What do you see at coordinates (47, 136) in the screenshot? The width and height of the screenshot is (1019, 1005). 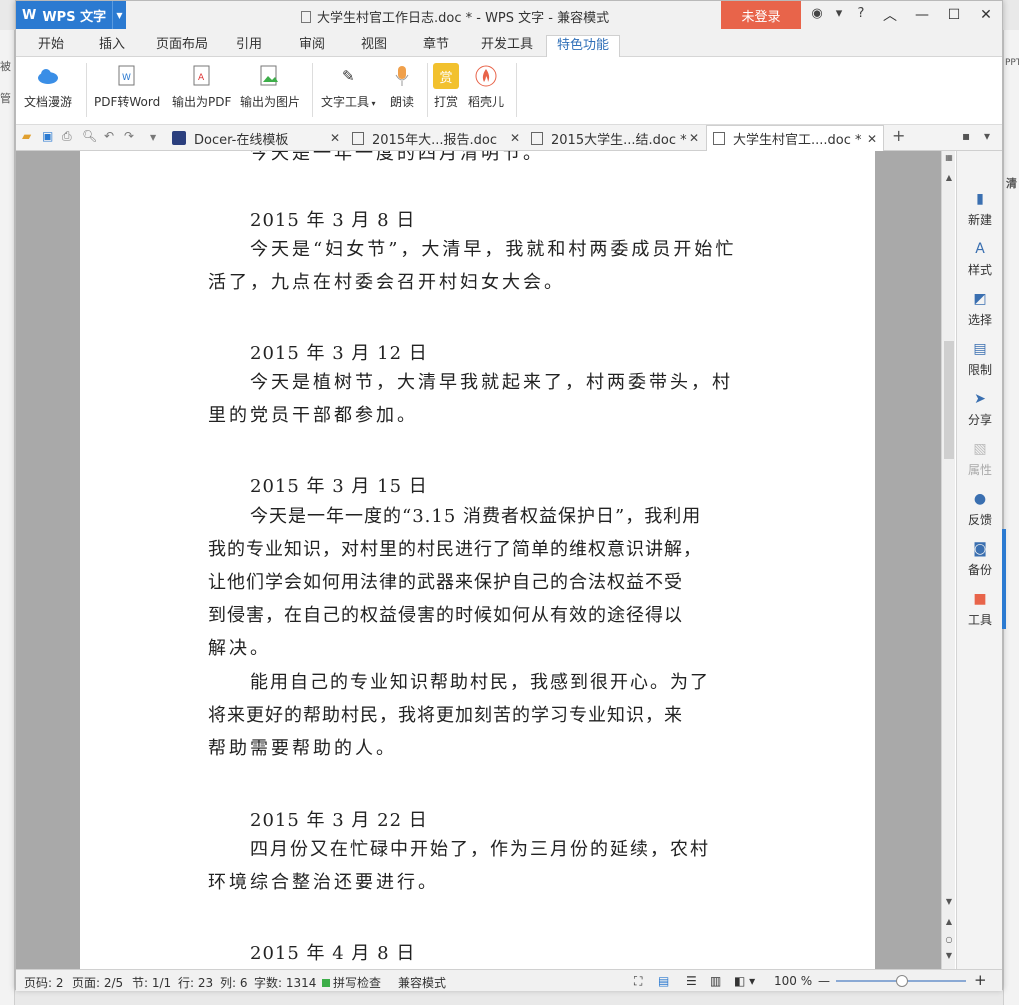 I see `save-icon: ▣` at bounding box center [47, 136].